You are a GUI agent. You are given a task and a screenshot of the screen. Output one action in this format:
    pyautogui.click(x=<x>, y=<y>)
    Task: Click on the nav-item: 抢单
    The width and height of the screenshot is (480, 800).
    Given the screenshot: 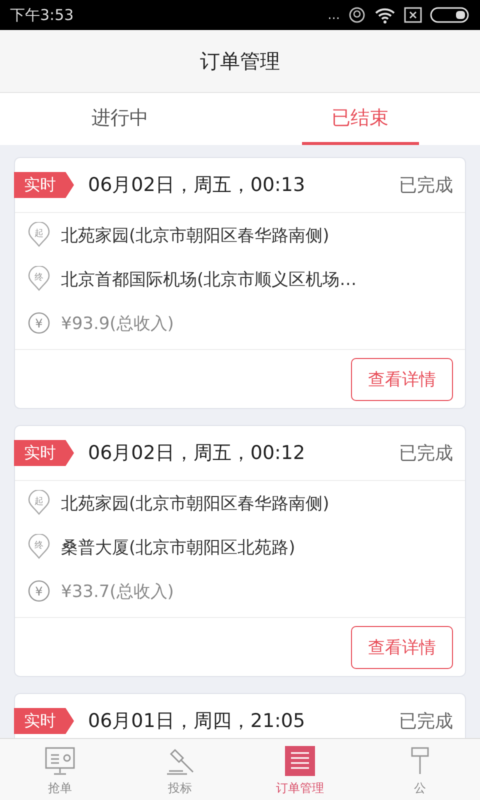 What is the action you would take?
    pyautogui.click(x=60, y=769)
    